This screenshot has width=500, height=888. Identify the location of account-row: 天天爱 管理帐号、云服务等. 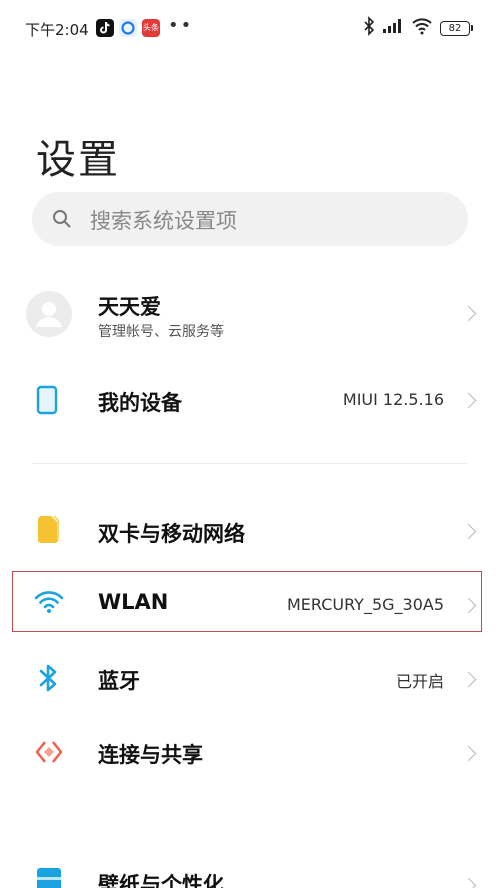
(250, 313).